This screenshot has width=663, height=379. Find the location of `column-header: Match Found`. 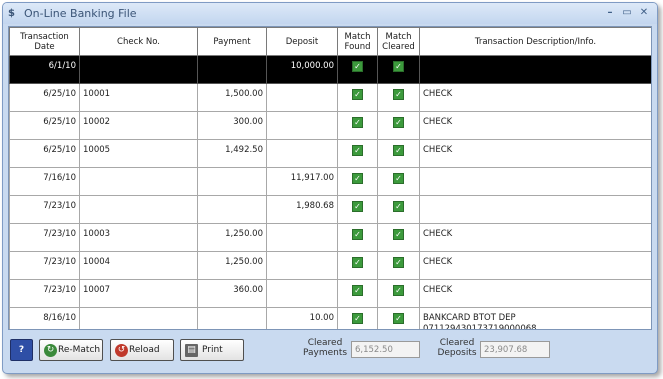

column-header: Match Found is located at coordinates (357, 41).